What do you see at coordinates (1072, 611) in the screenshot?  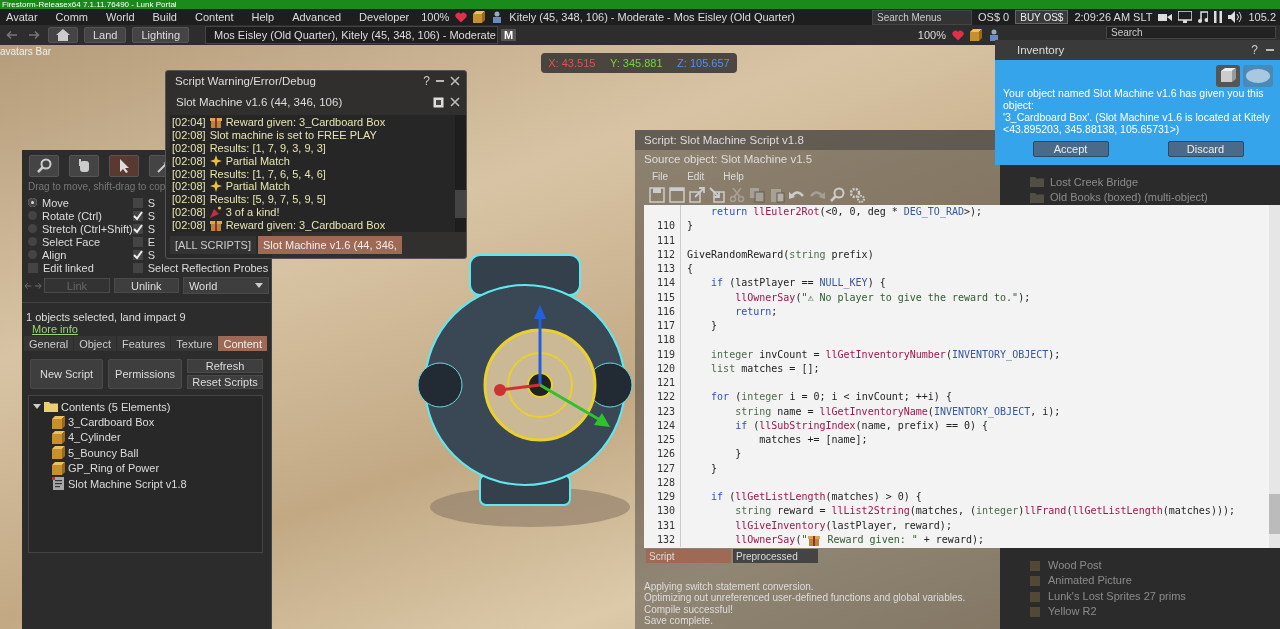 I see `inventory-item: Yellow R2` at bounding box center [1072, 611].